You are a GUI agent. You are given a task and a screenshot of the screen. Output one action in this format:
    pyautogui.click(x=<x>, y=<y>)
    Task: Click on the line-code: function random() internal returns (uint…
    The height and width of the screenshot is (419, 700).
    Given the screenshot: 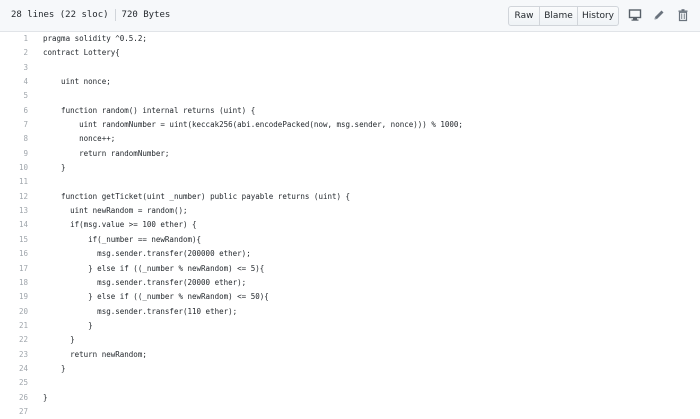 What is the action you would take?
    pyautogui.click(x=149, y=110)
    